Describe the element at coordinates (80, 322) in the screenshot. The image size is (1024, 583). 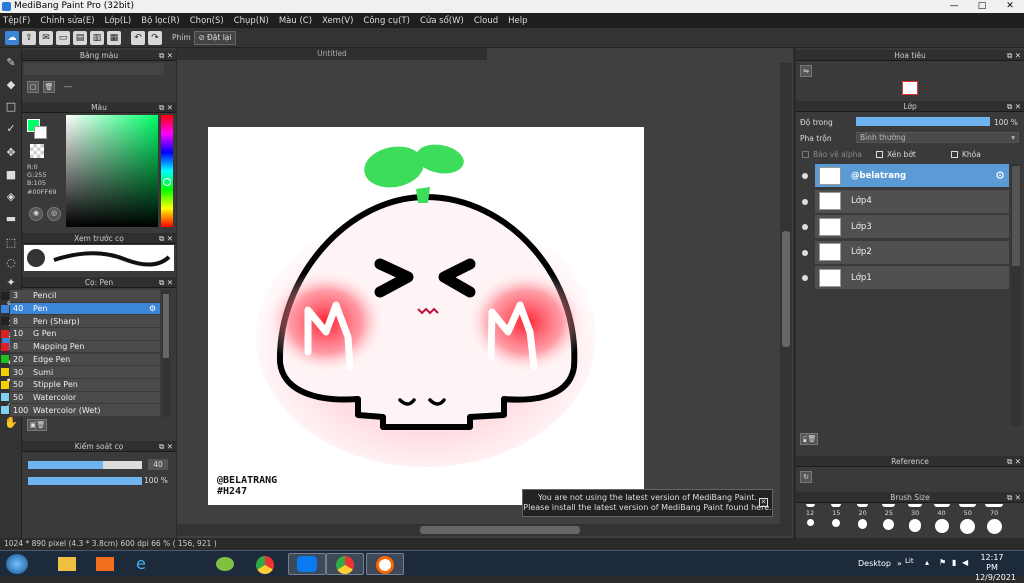
I see `brush-item: 8 Pen (Sharp)` at that location.